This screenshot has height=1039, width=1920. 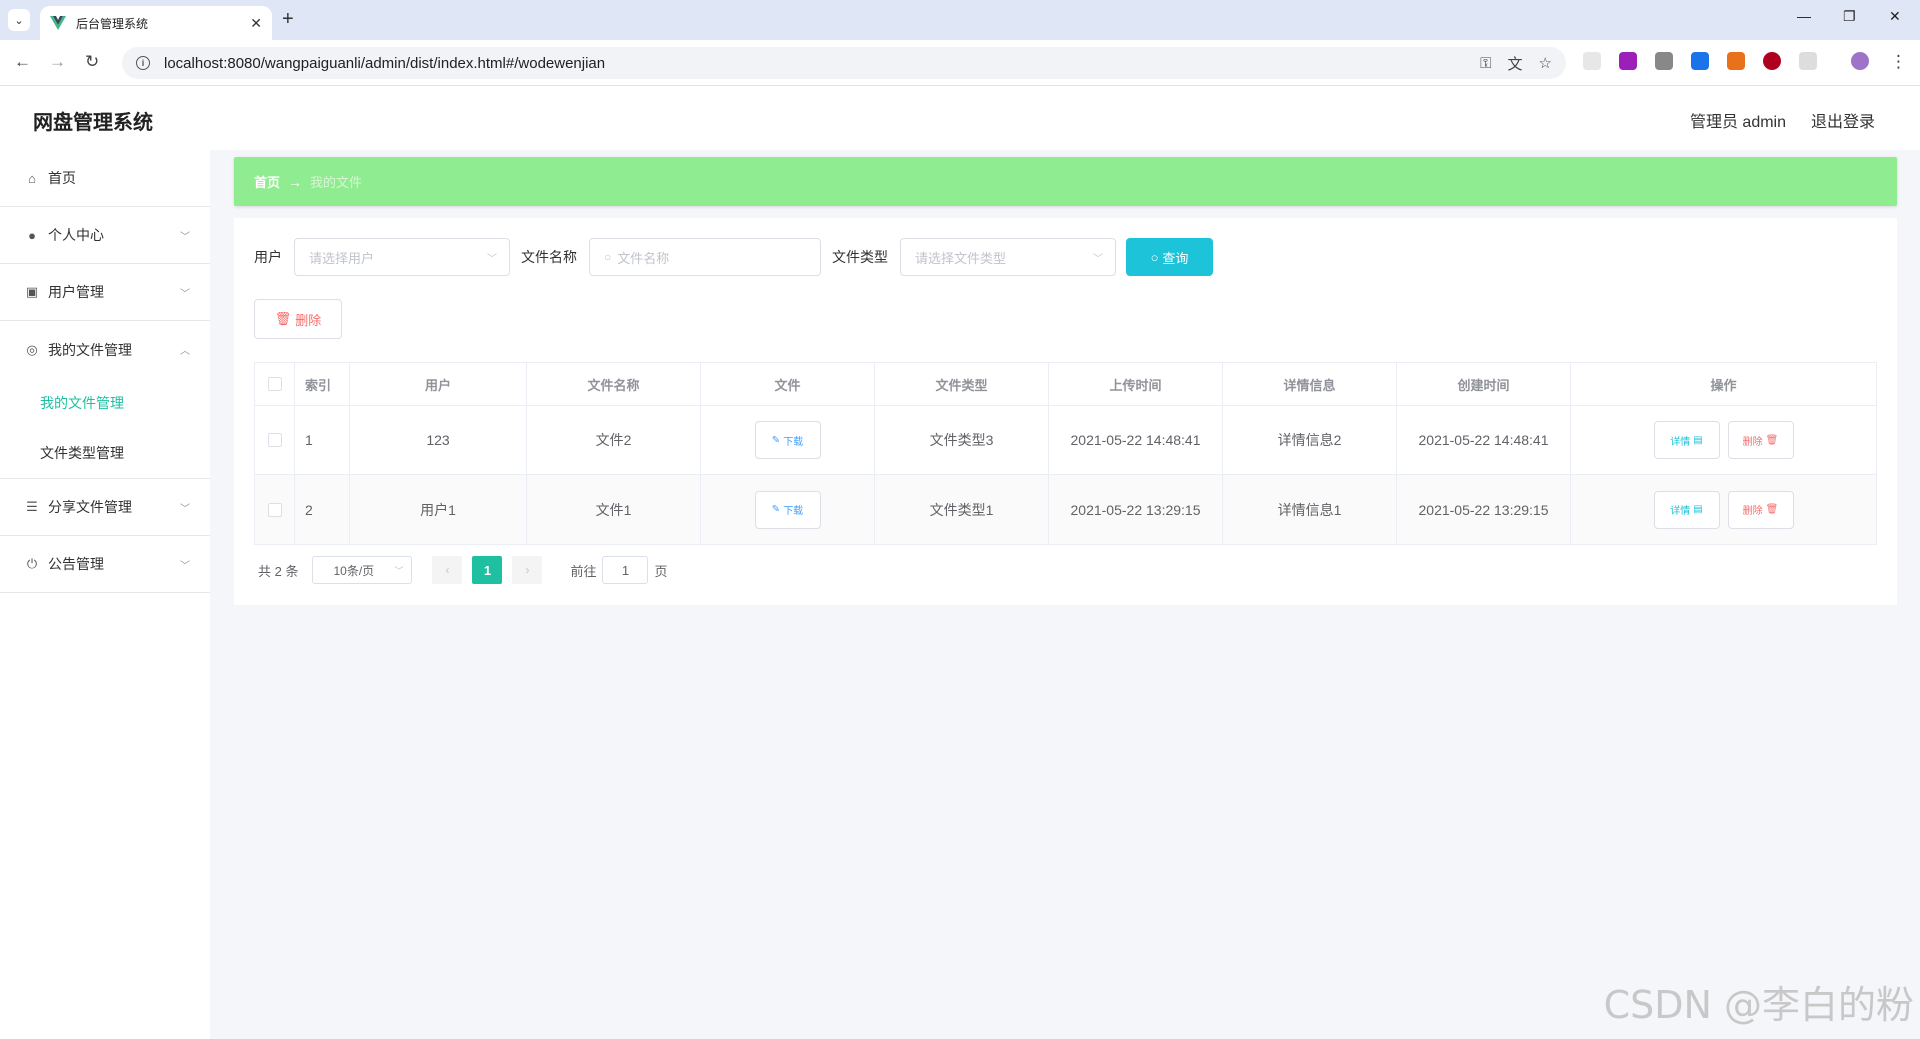 I want to click on extension-purple-icon, so click(x=1628, y=61).